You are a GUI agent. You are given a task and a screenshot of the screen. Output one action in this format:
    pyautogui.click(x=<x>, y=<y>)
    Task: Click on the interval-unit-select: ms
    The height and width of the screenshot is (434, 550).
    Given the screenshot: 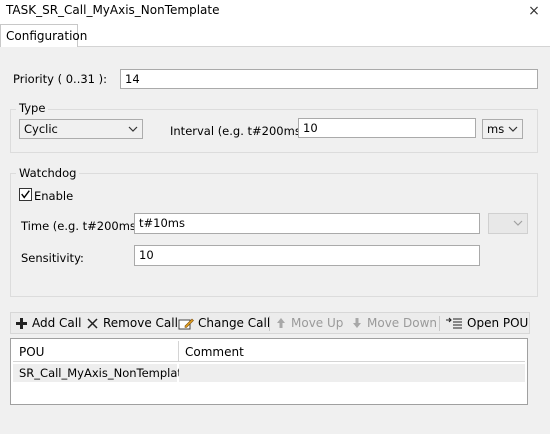 What is the action you would take?
    pyautogui.click(x=502, y=129)
    